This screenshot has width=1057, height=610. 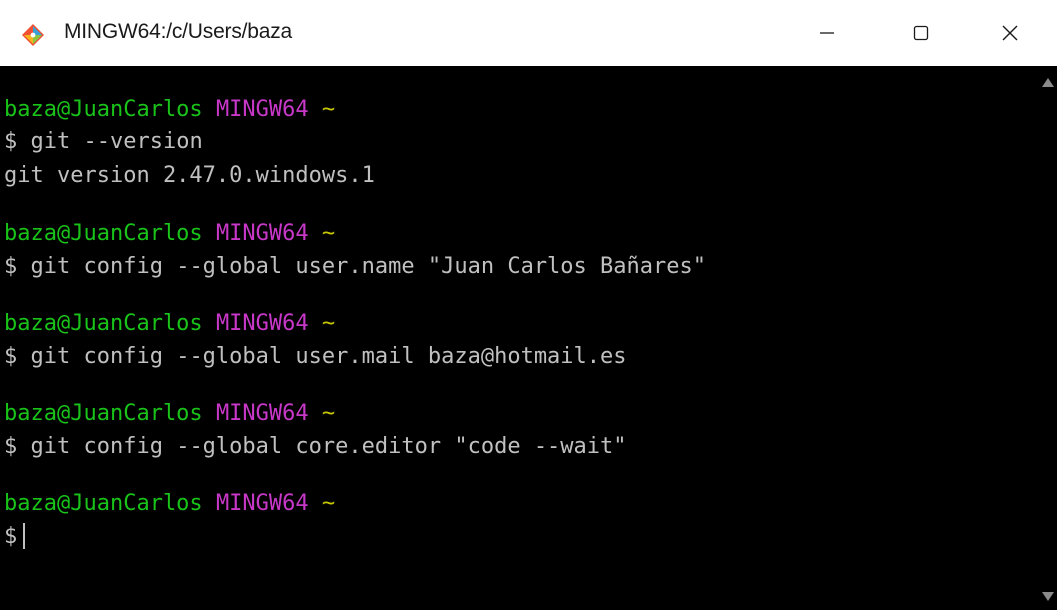 I want to click on title-bar: MINGW64:/c/Users/baza, so click(x=528, y=33).